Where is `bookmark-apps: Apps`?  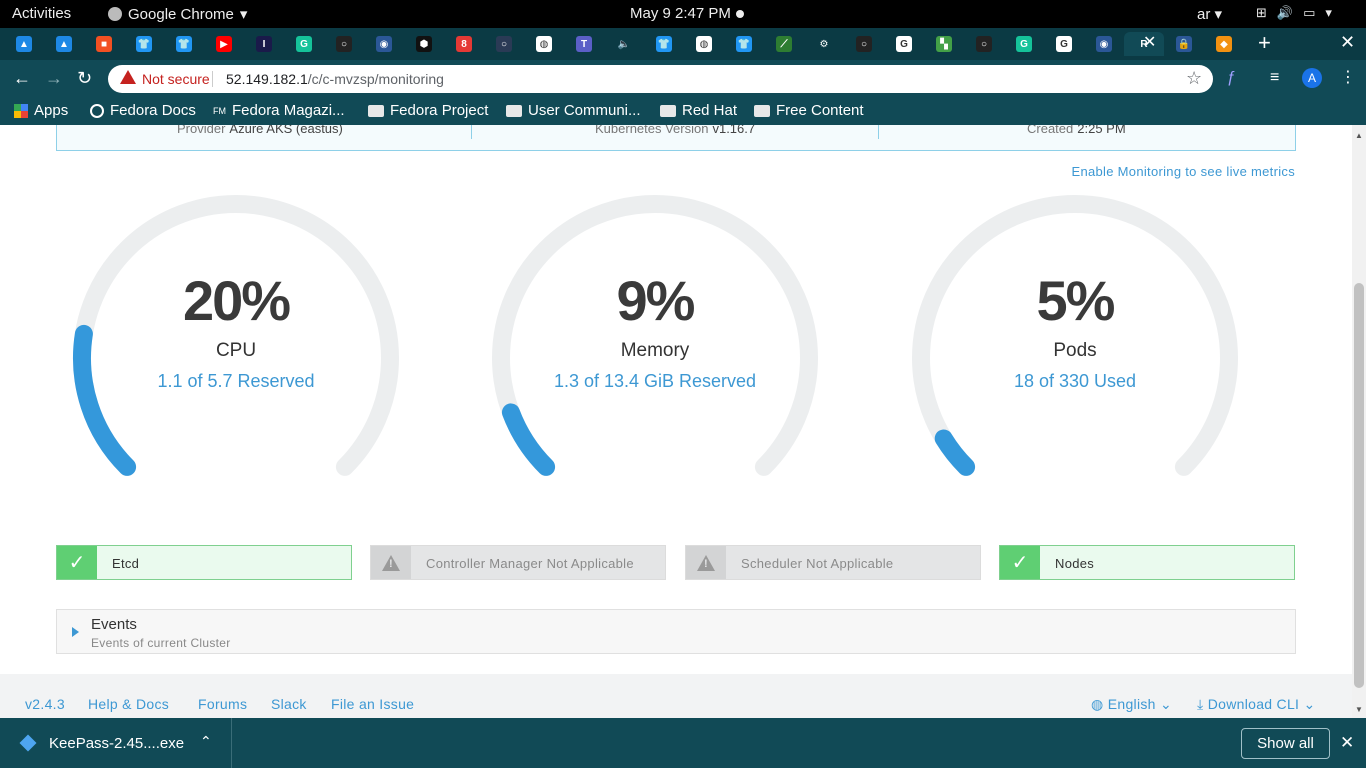 bookmark-apps: Apps is located at coordinates (41, 110).